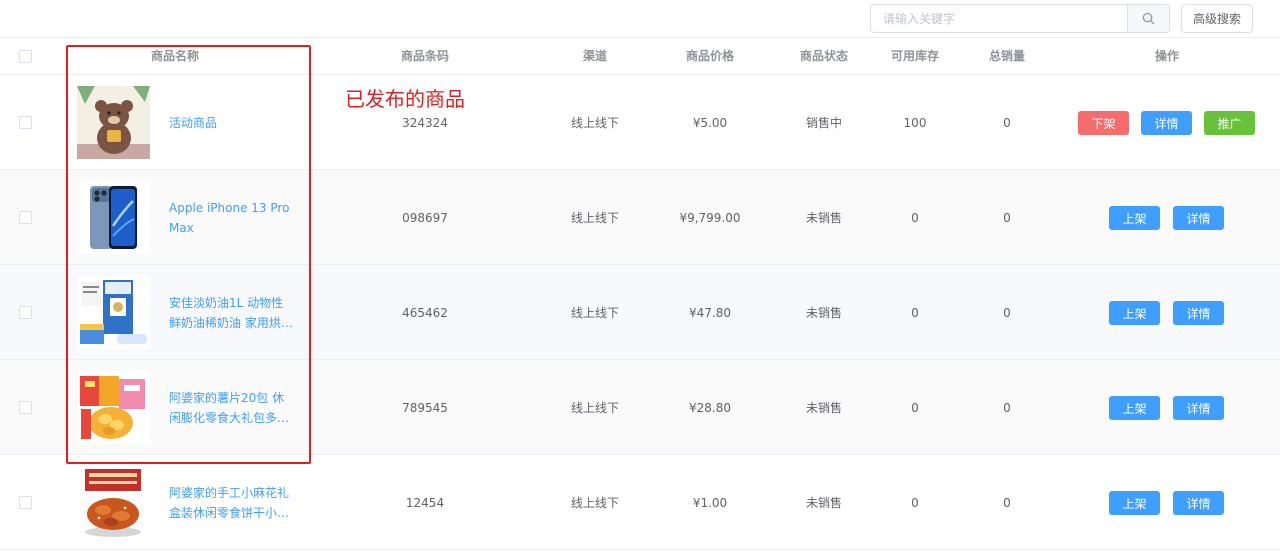 The width and height of the screenshot is (1280, 553). What do you see at coordinates (113, 502) in the screenshot?
I see `product-image-mahua` at bounding box center [113, 502].